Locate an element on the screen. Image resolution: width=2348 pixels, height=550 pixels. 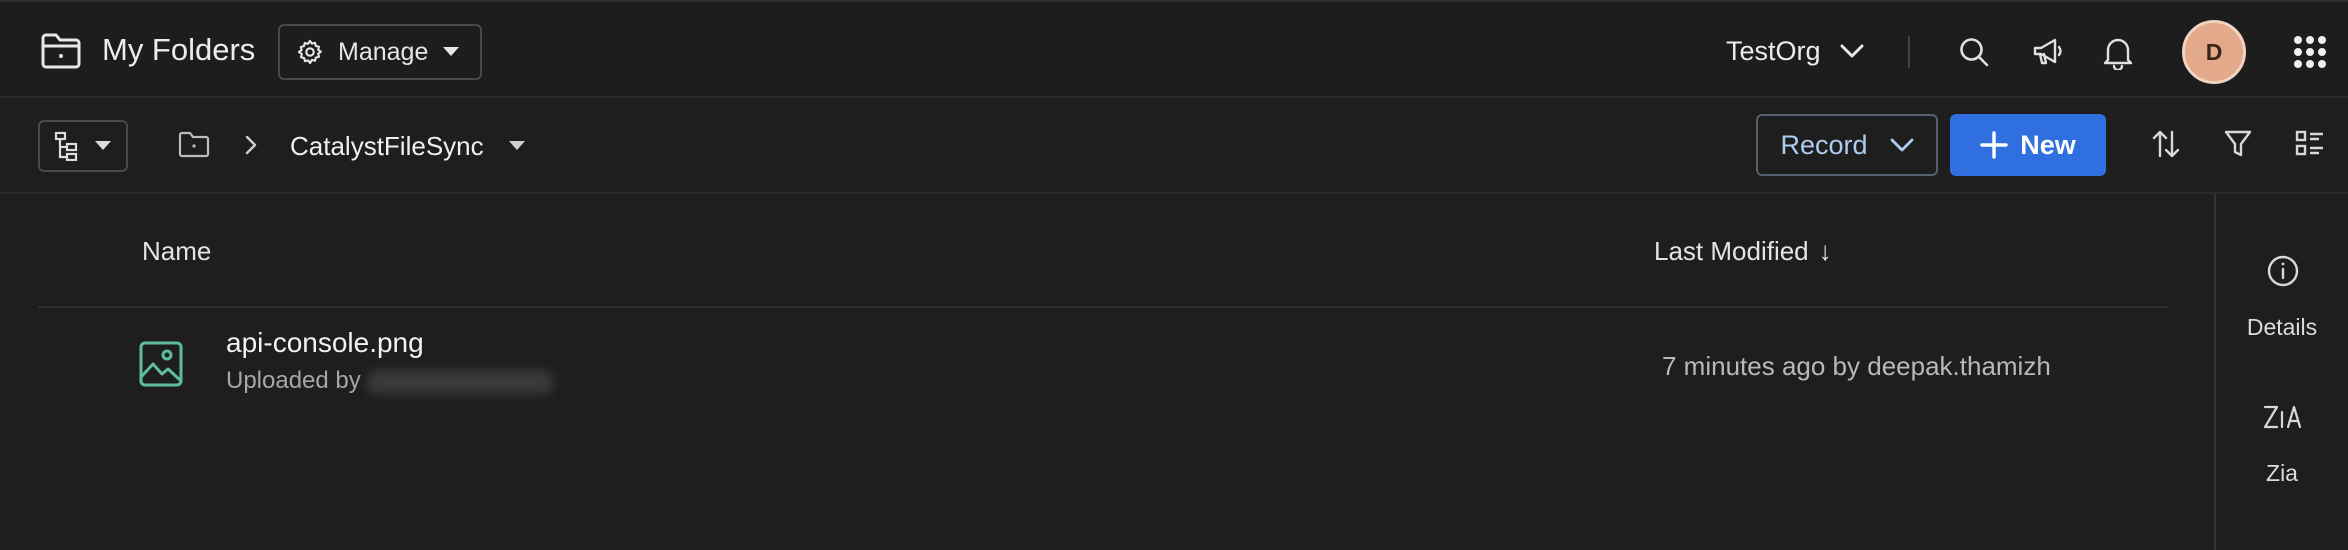
uploaded-prefix: Uploaded by is located at coordinates (293, 380).